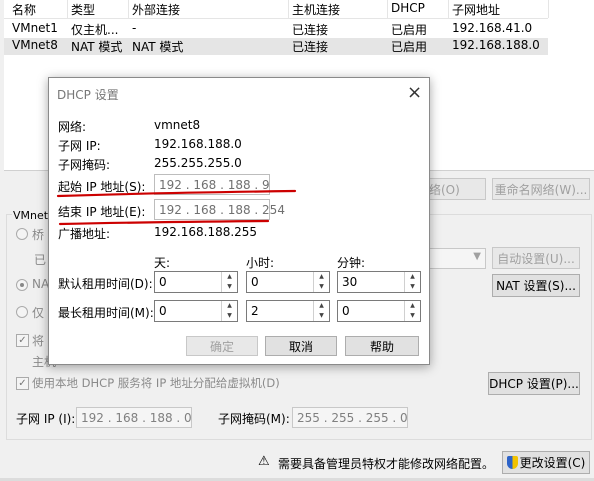 The width and height of the screenshot is (594, 481). Describe the element at coordinates (176, 207) in the screenshot. I see `red-annotation-marks` at that location.